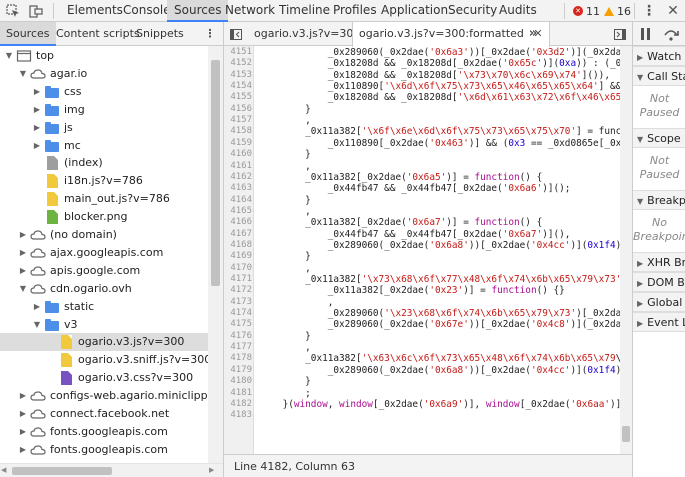  I want to click on line-number: 4163, so click(238, 188).